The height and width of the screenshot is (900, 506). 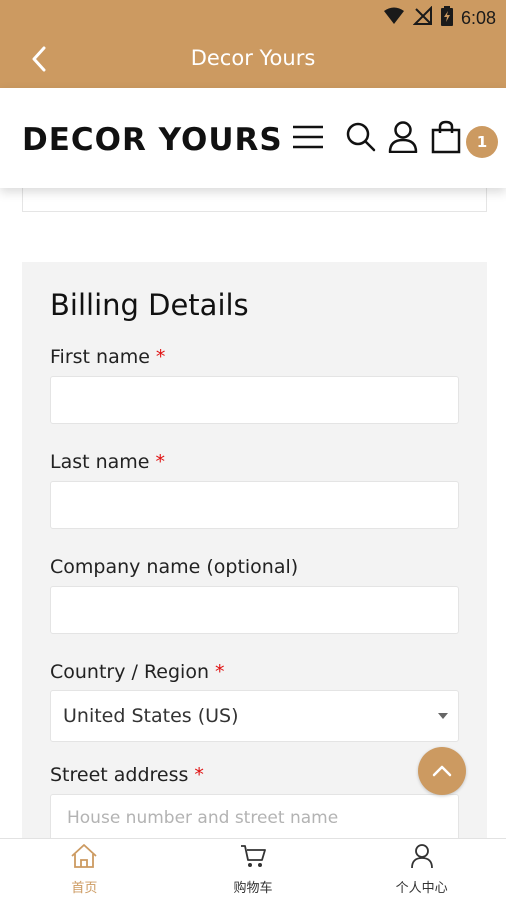 I want to click on cart-icon, so click(x=253, y=858).